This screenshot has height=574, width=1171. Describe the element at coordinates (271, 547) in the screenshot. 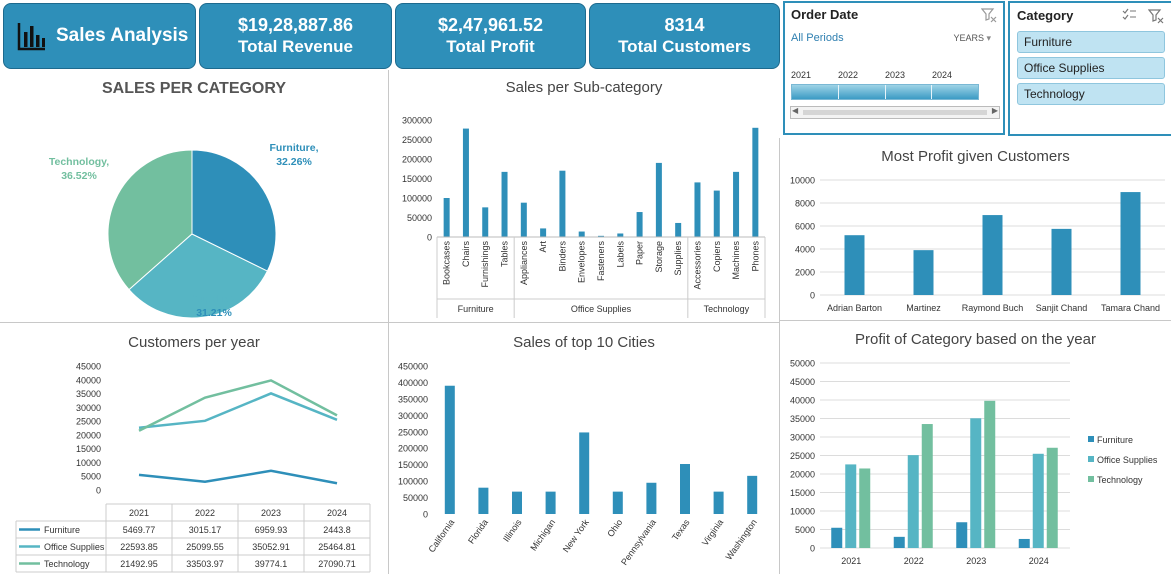

I see `table-cell: 35052.91` at that location.